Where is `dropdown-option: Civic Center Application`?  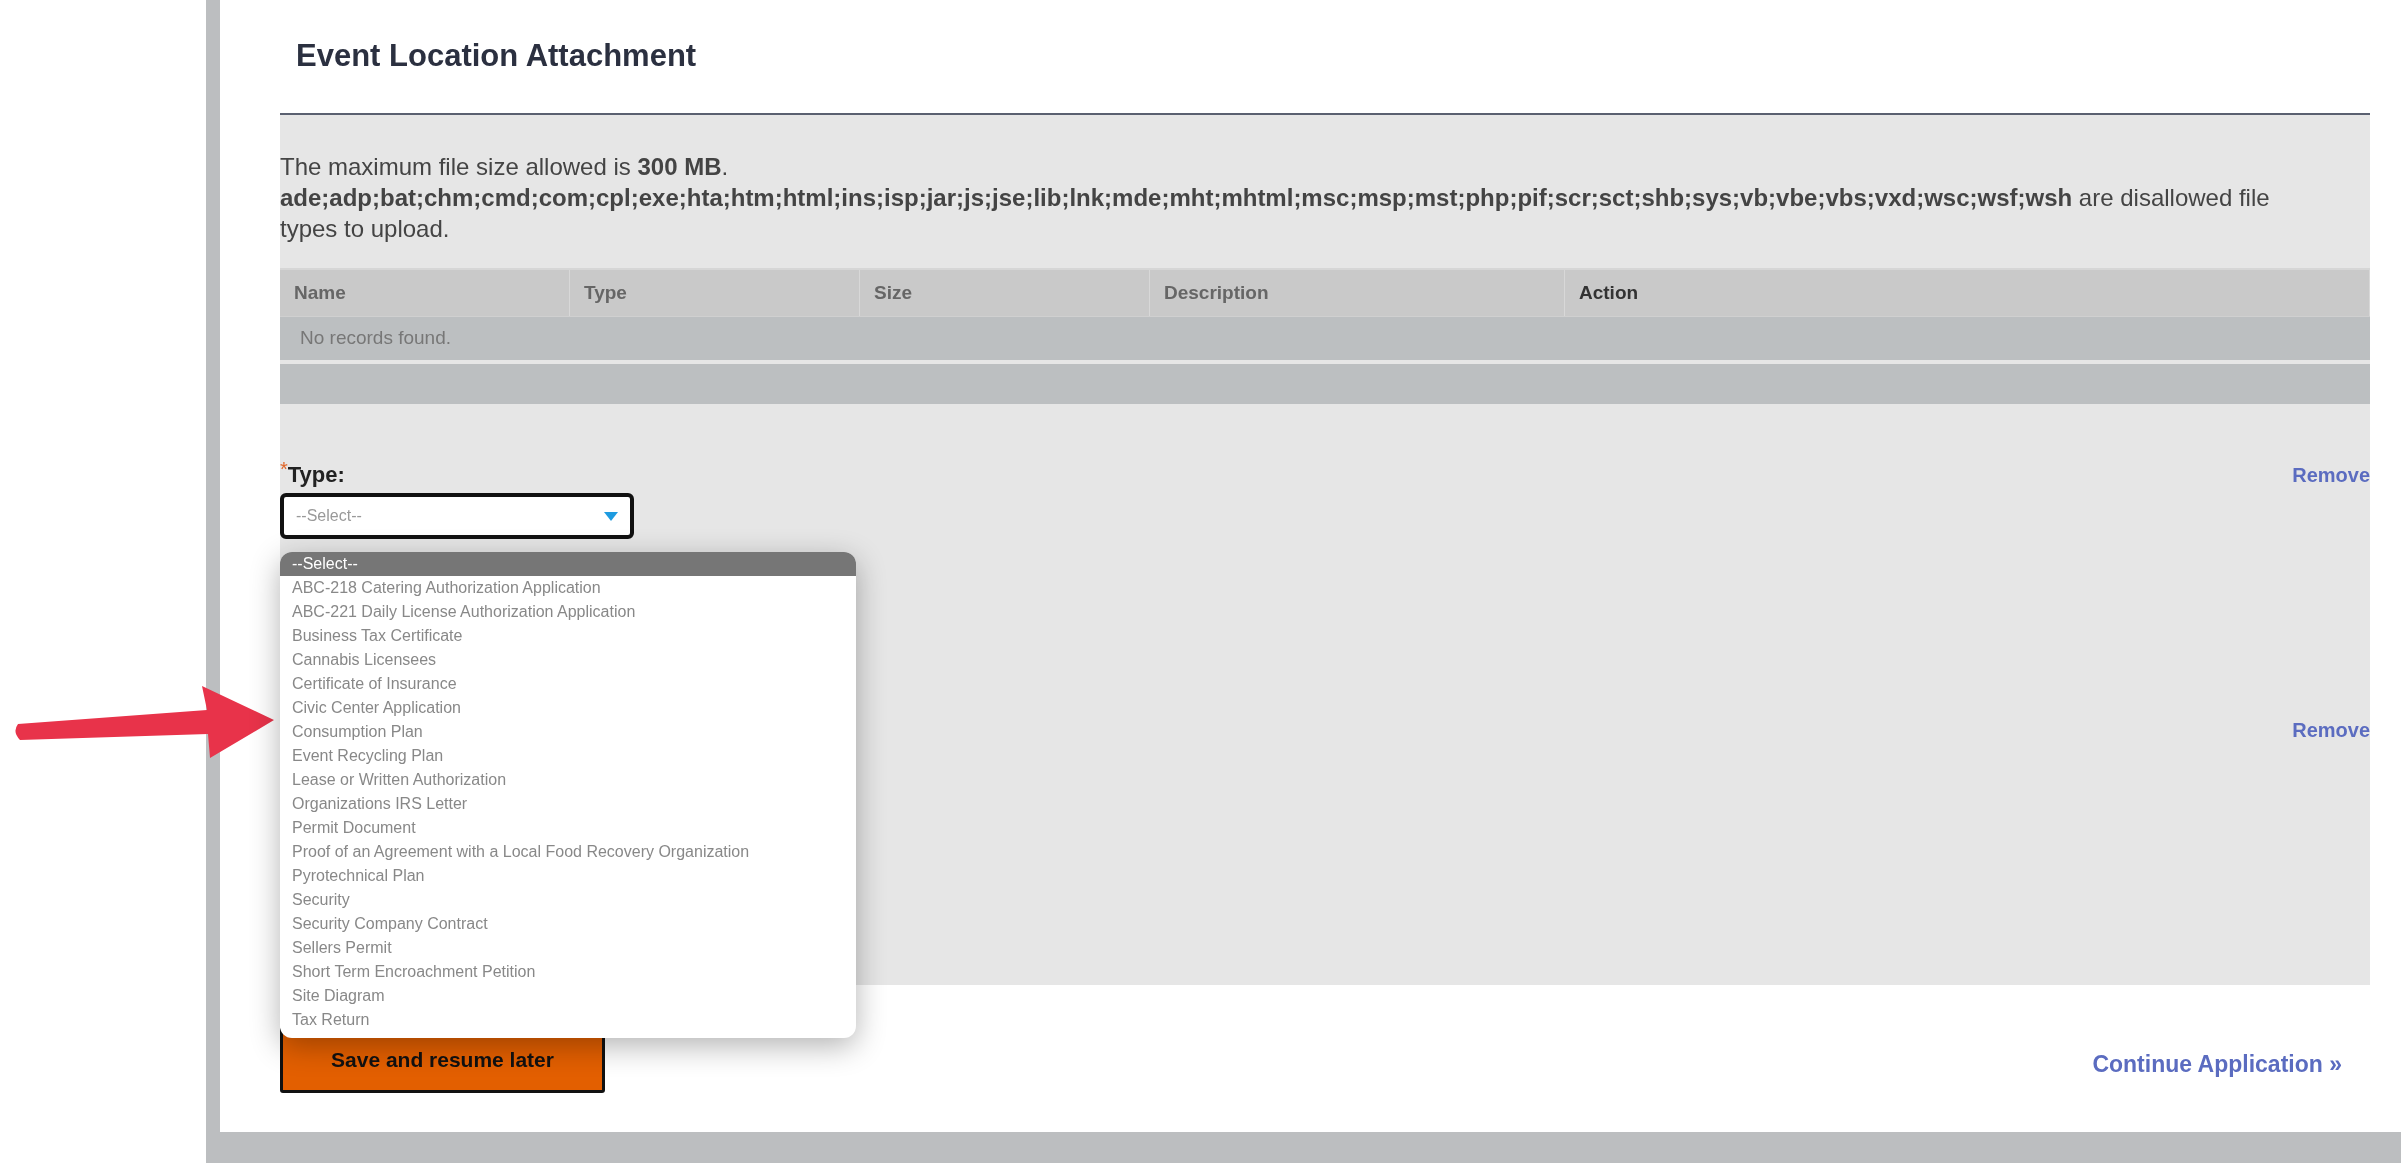 dropdown-option: Civic Center Application is located at coordinates (568, 708).